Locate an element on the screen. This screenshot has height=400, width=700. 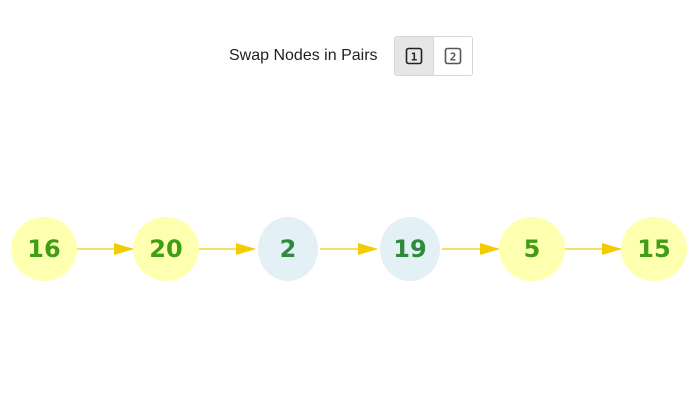
list-node: 19 is located at coordinates (410, 249).